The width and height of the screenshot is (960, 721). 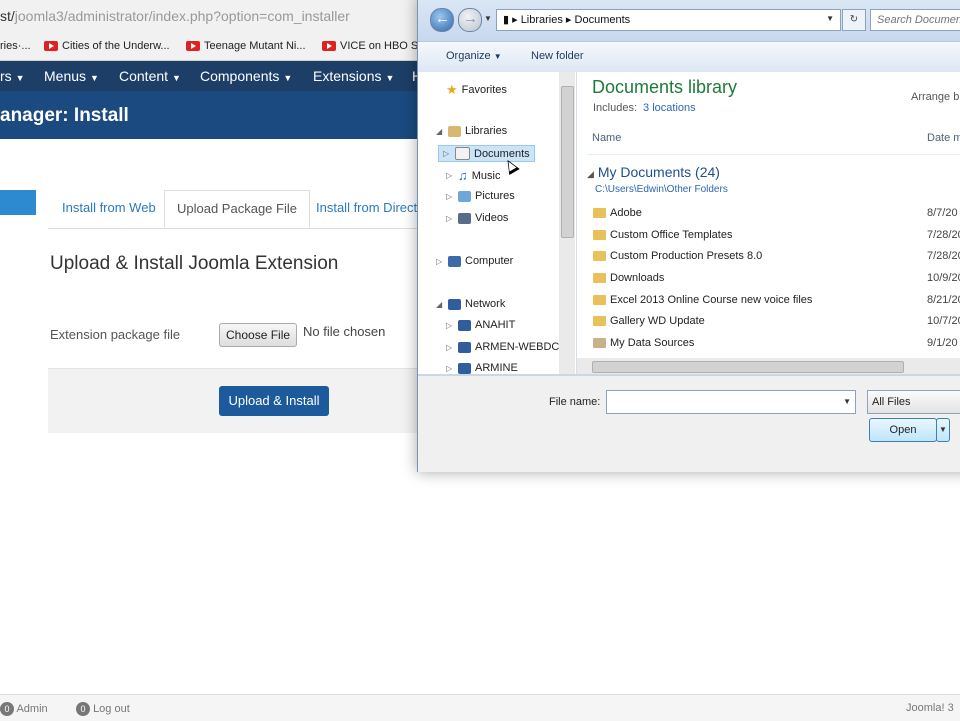 I want to click on file-row: Gallery WD Update10/7/20, so click(x=776, y=325).